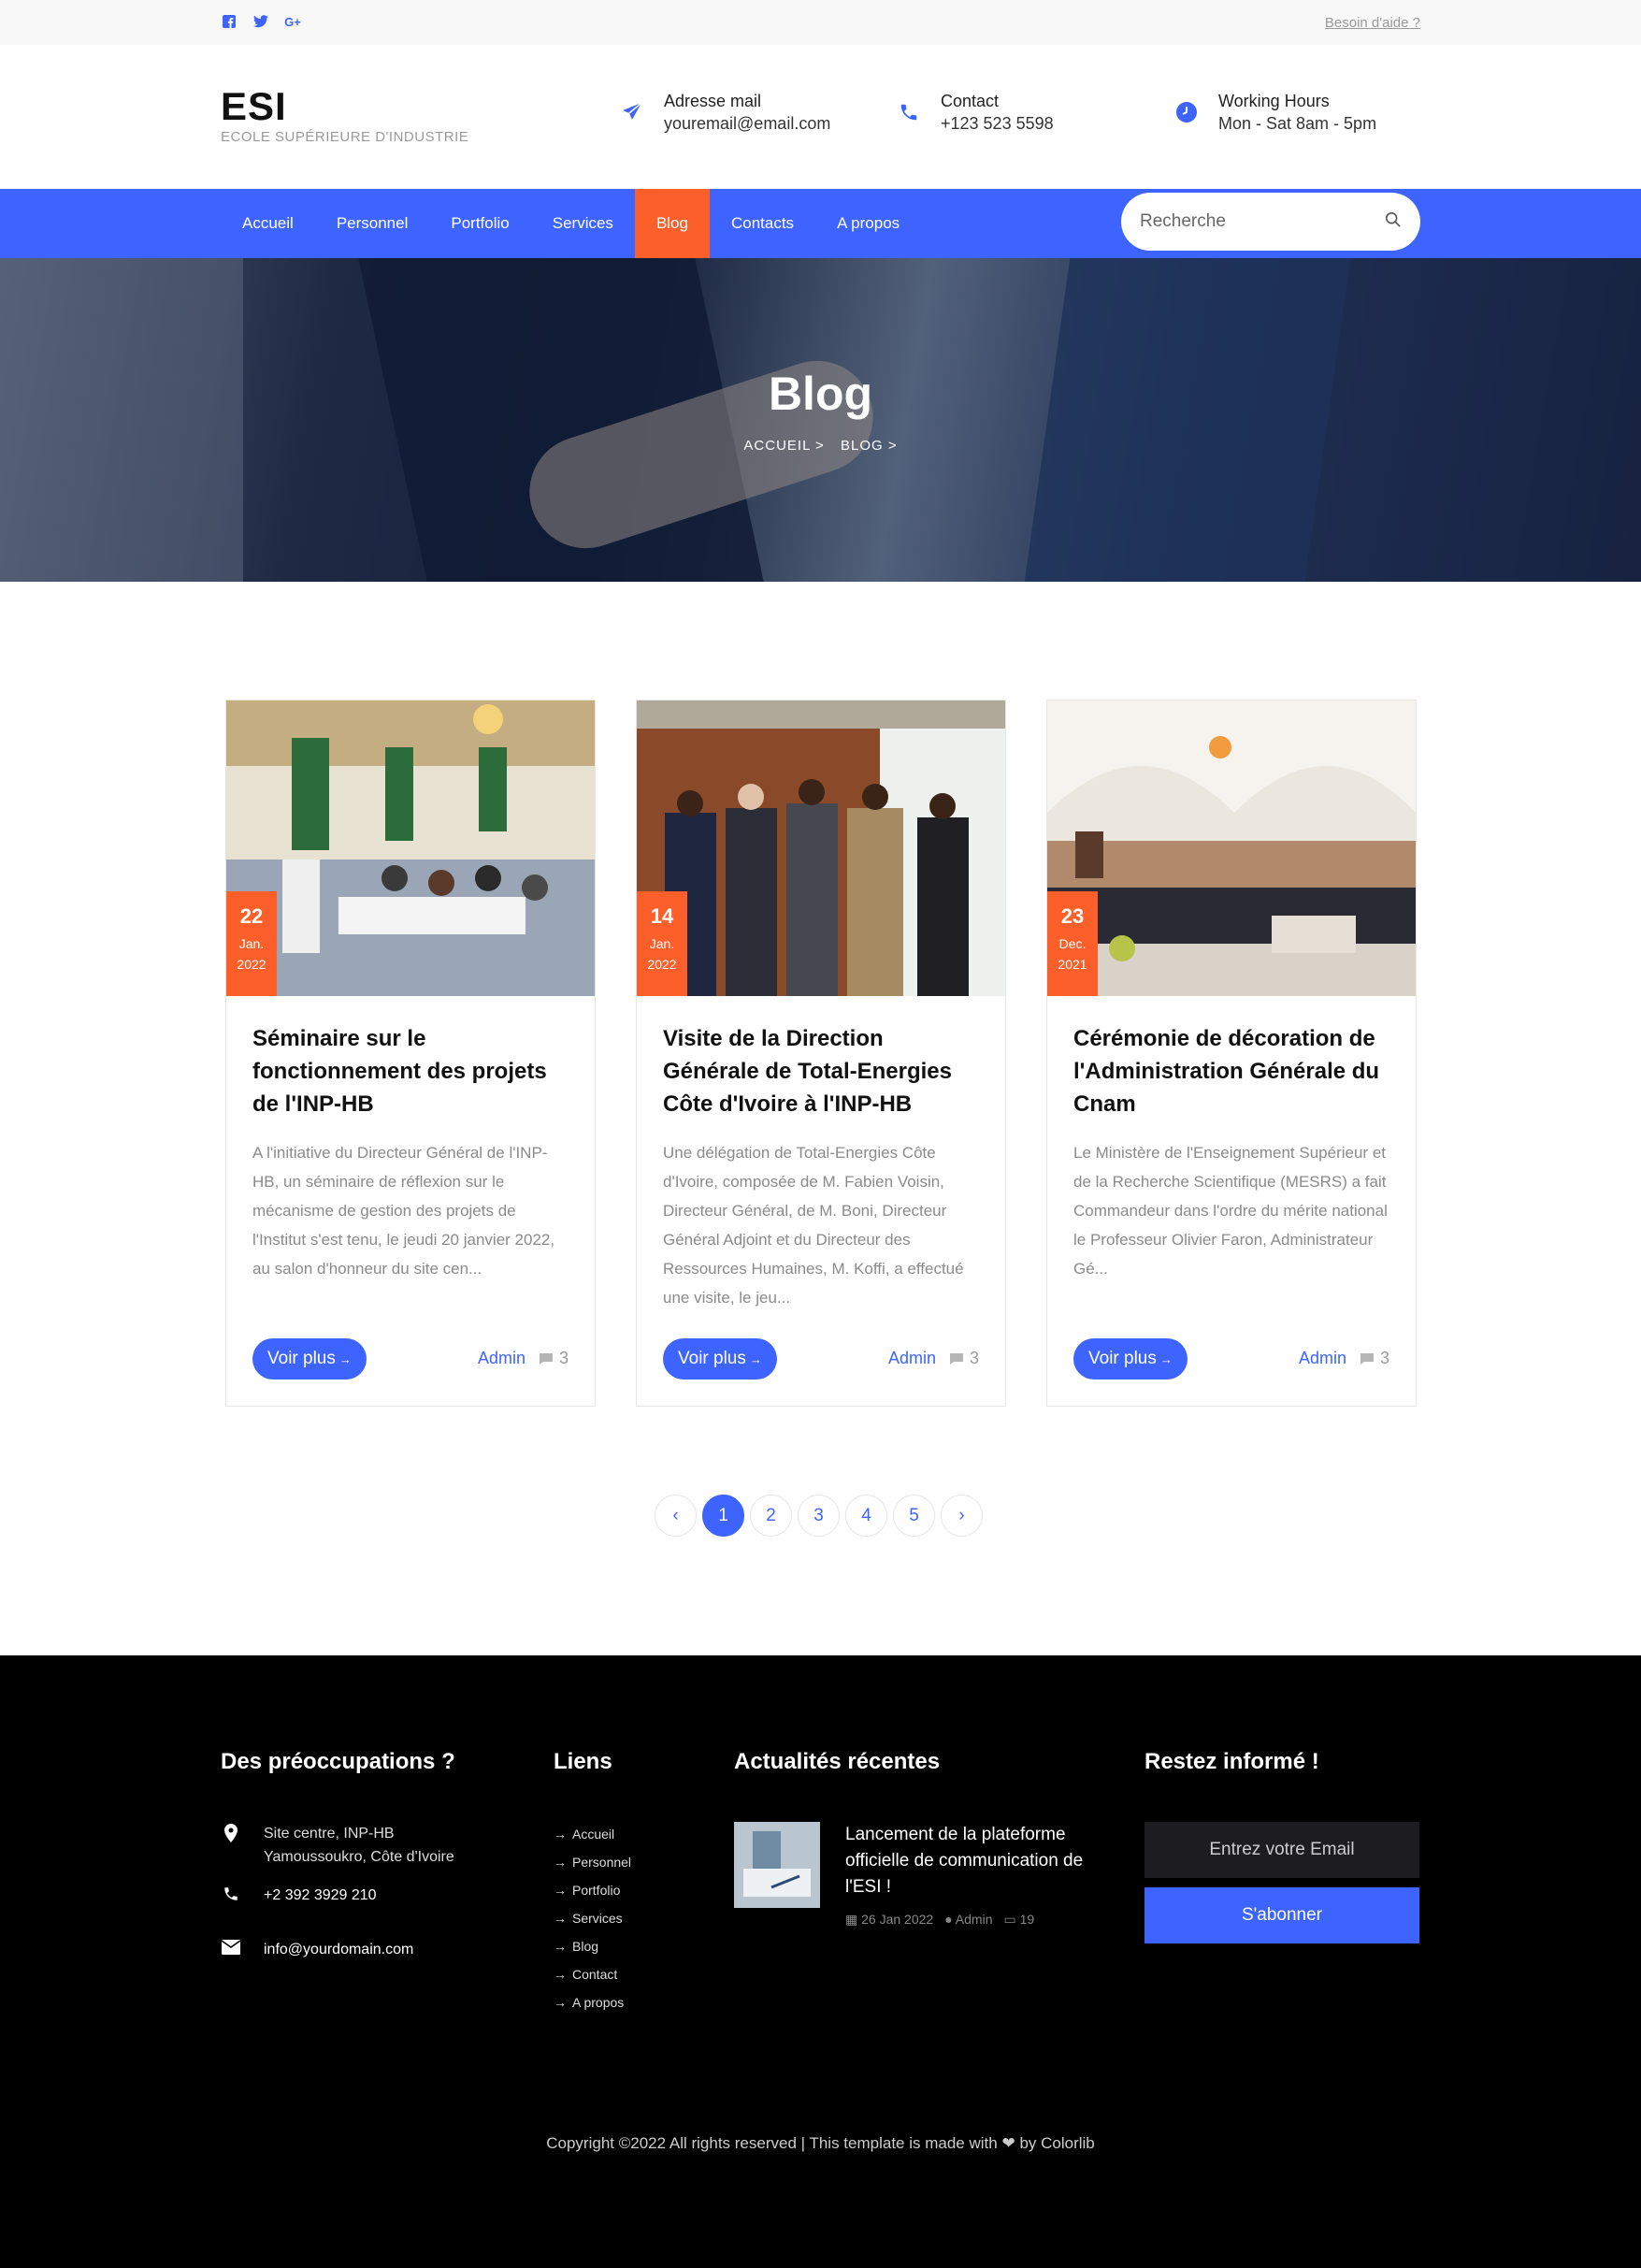 This screenshot has height=2268, width=1641. I want to click on footer-link-label: Accueil, so click(593, 1834).